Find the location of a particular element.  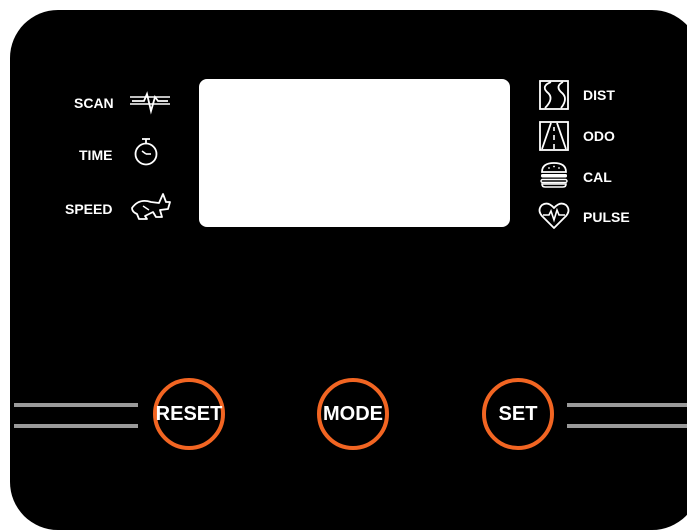

stopwatch-icon is located at coordinates (146, 152).